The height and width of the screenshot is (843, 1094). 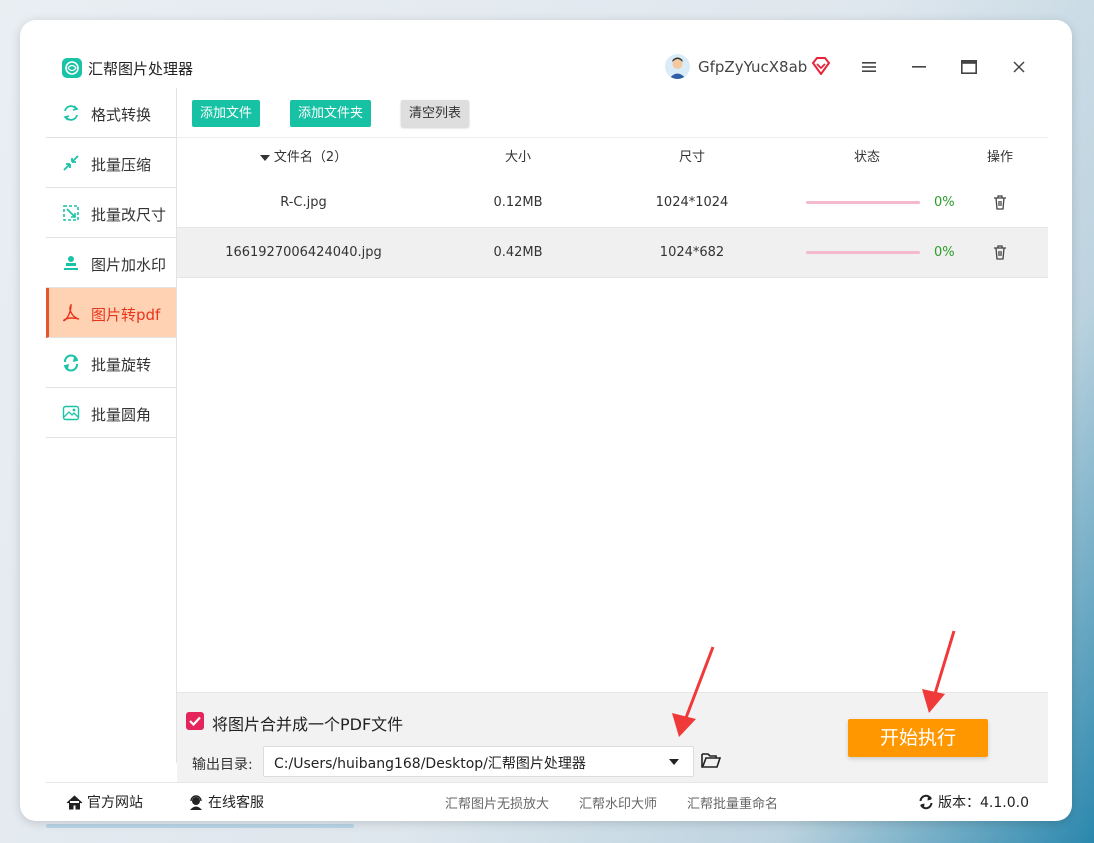 I want to click on customer-service-icon, so click(x=196, y=802).